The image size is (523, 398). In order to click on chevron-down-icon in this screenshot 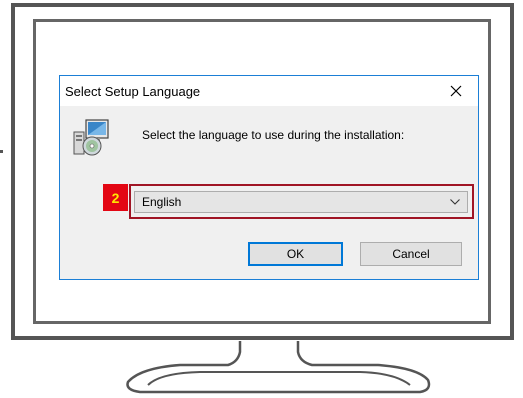, I will do `click(455, 202)`.